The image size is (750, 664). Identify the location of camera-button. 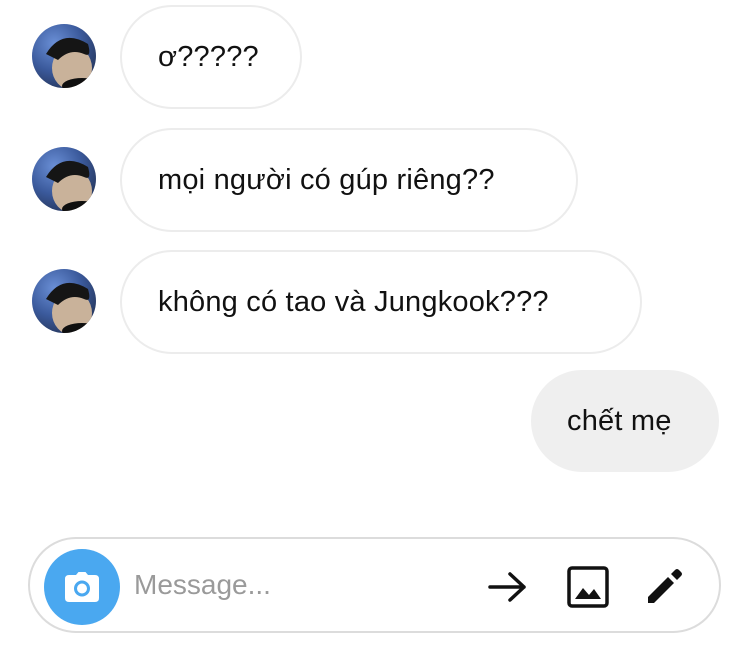
(82, 587).